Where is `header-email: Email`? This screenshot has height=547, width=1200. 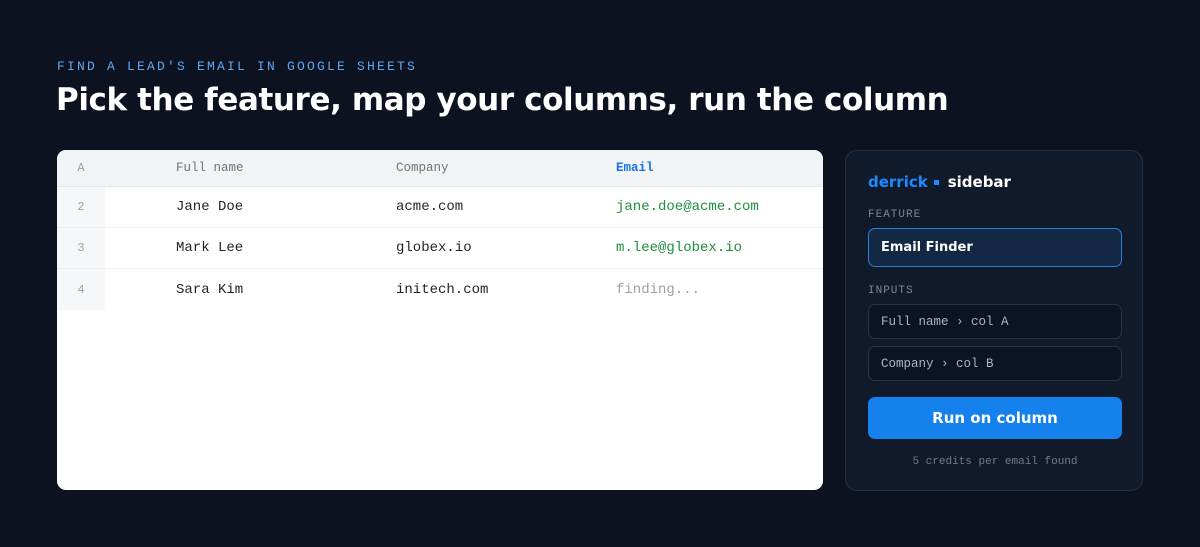 header-email: Email is located at coordinates (635, 168).